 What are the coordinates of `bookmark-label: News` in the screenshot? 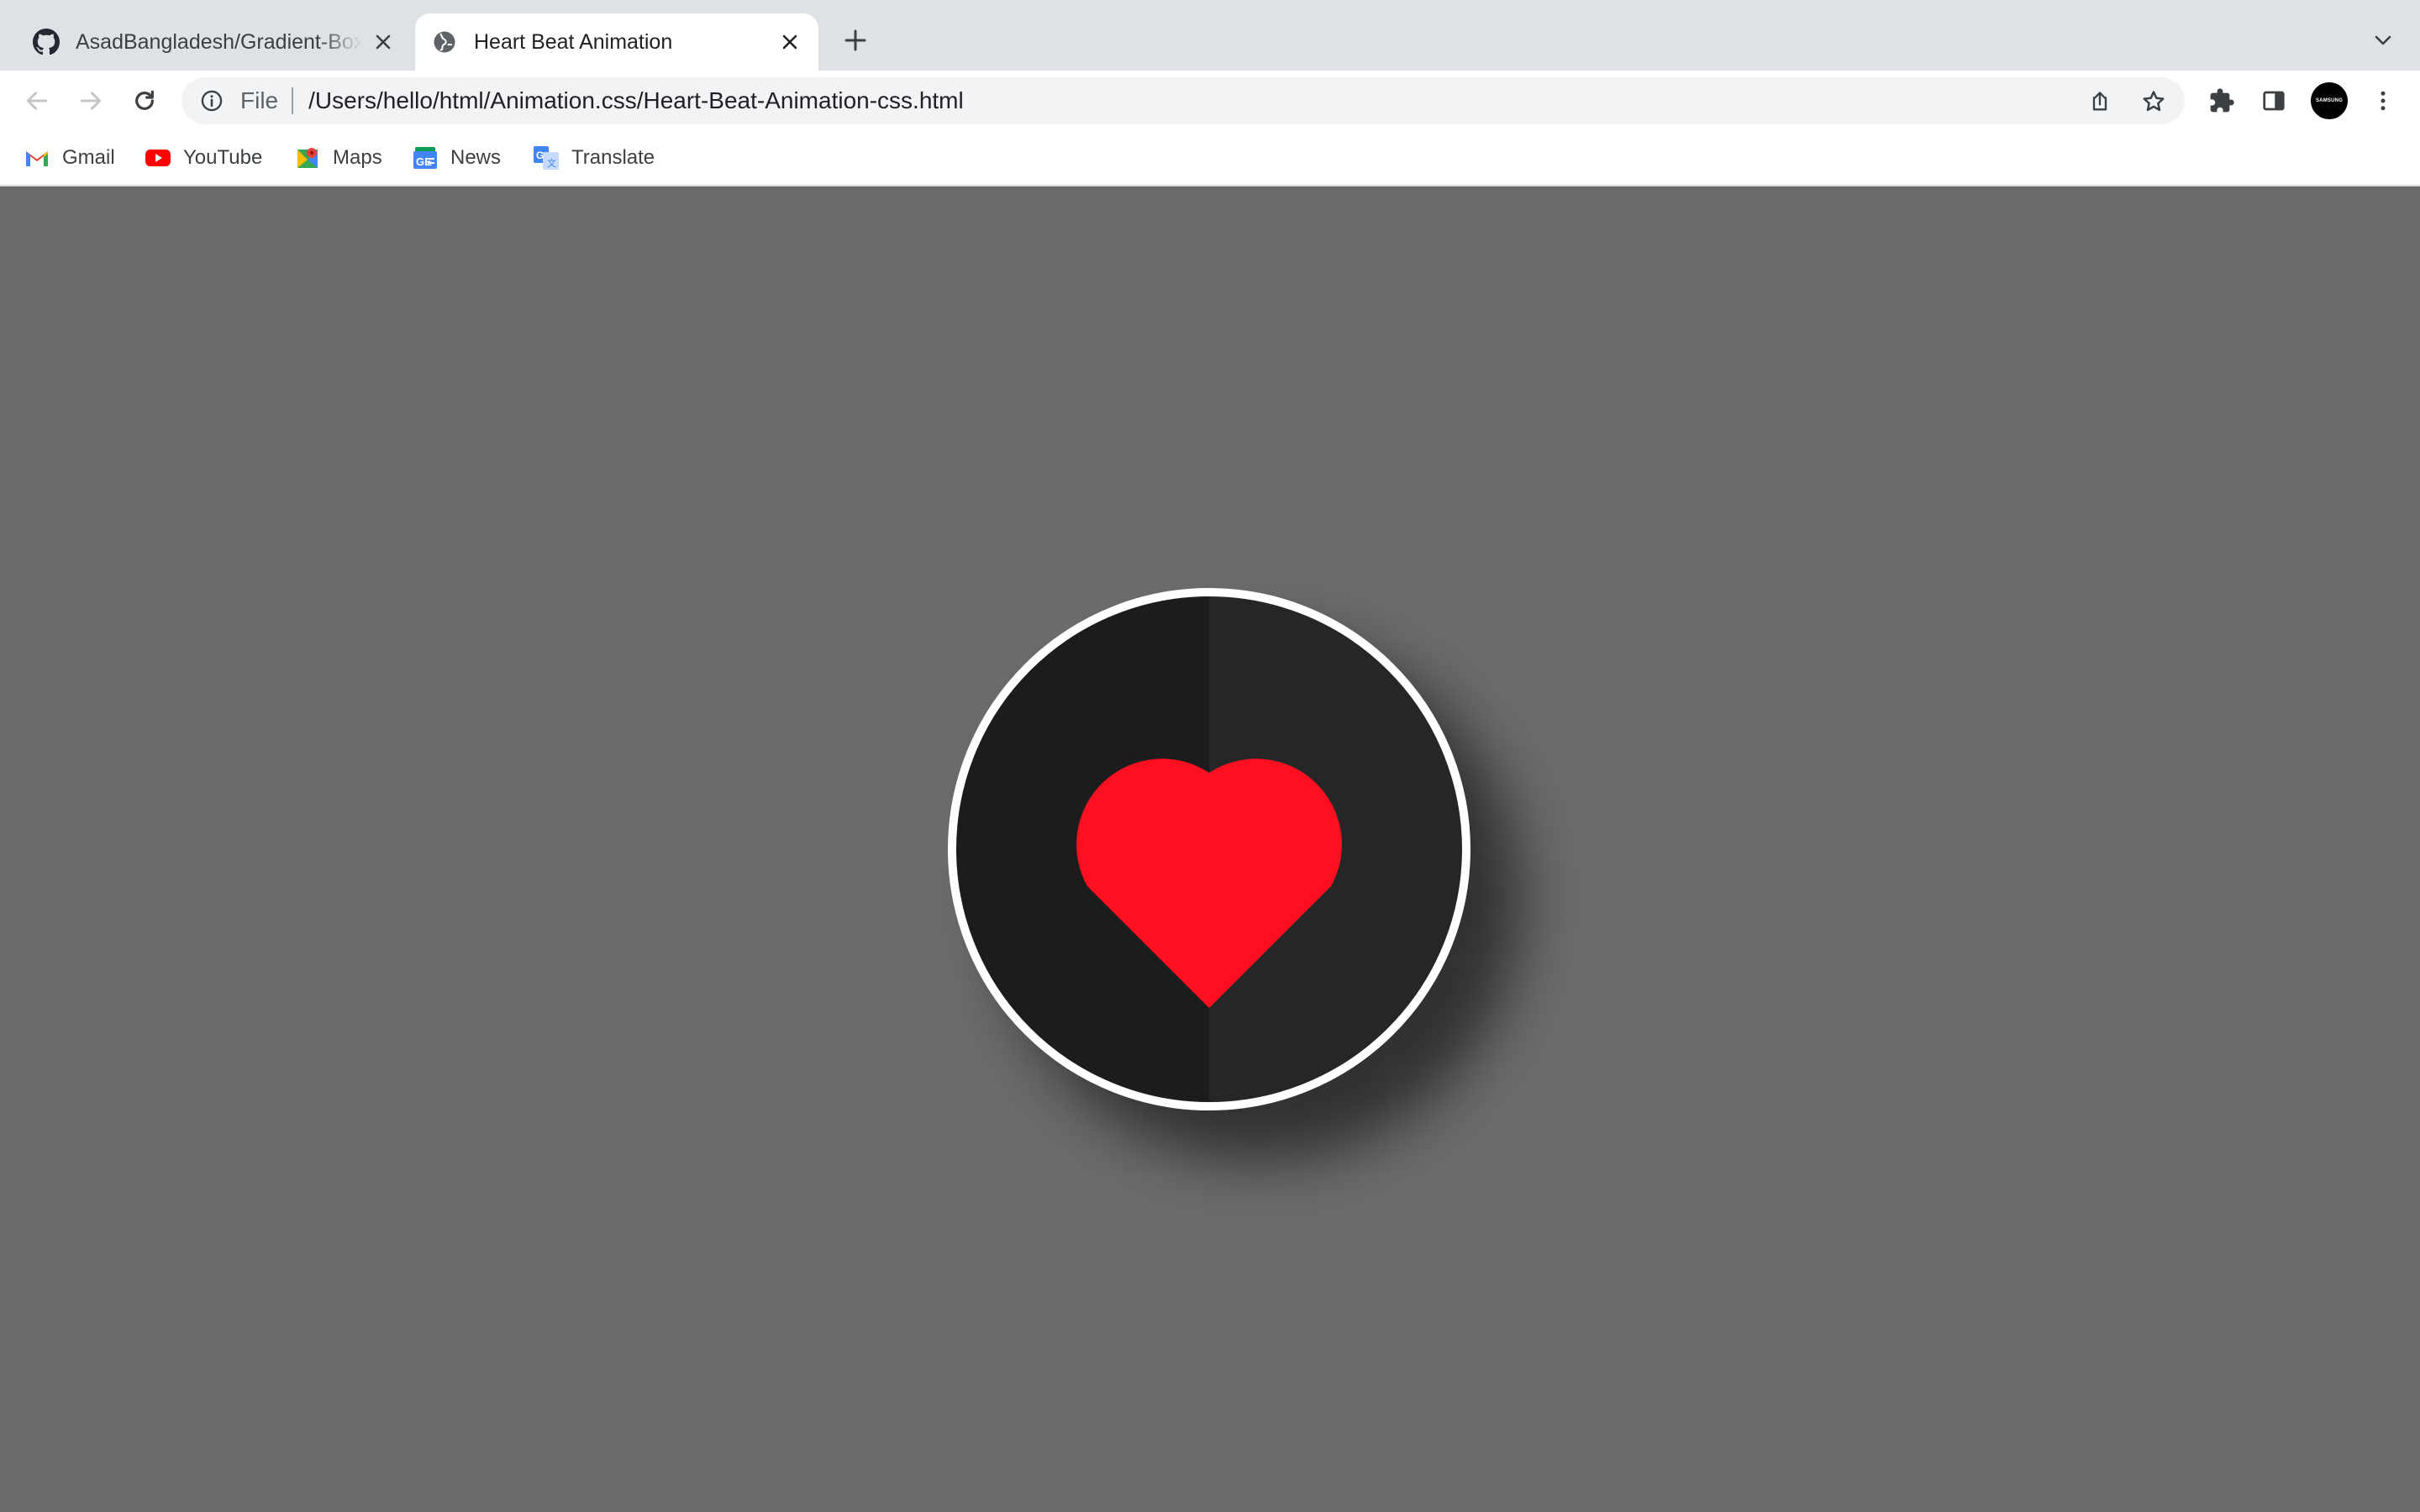 It's located at (476, 157).